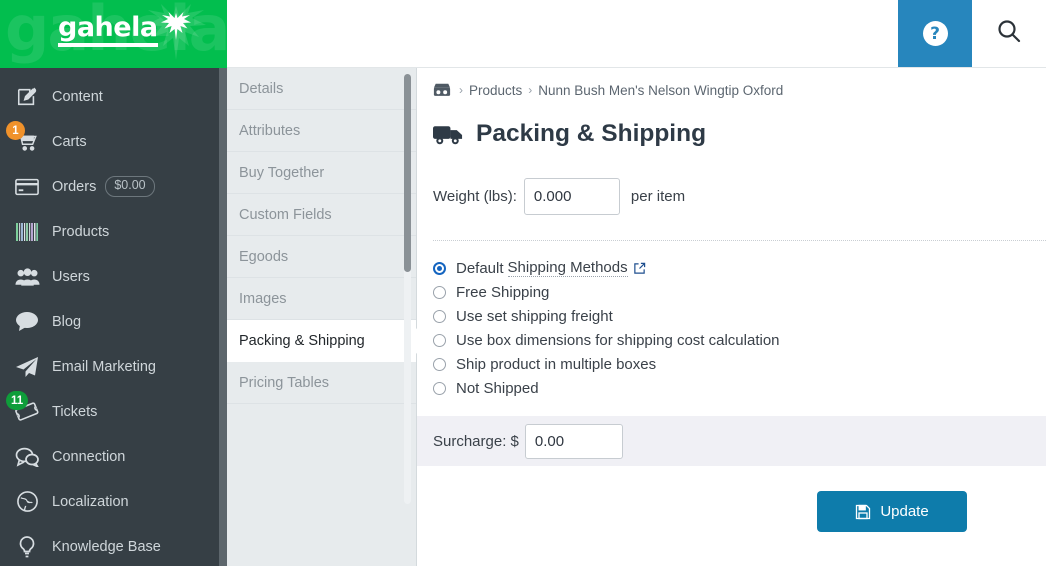 The width and height of the screenshot is (1046, 566). What do you see at coordinates (639, 268) in the screenshot?
I see `external-link-icon` at bounding box center [639, 268].